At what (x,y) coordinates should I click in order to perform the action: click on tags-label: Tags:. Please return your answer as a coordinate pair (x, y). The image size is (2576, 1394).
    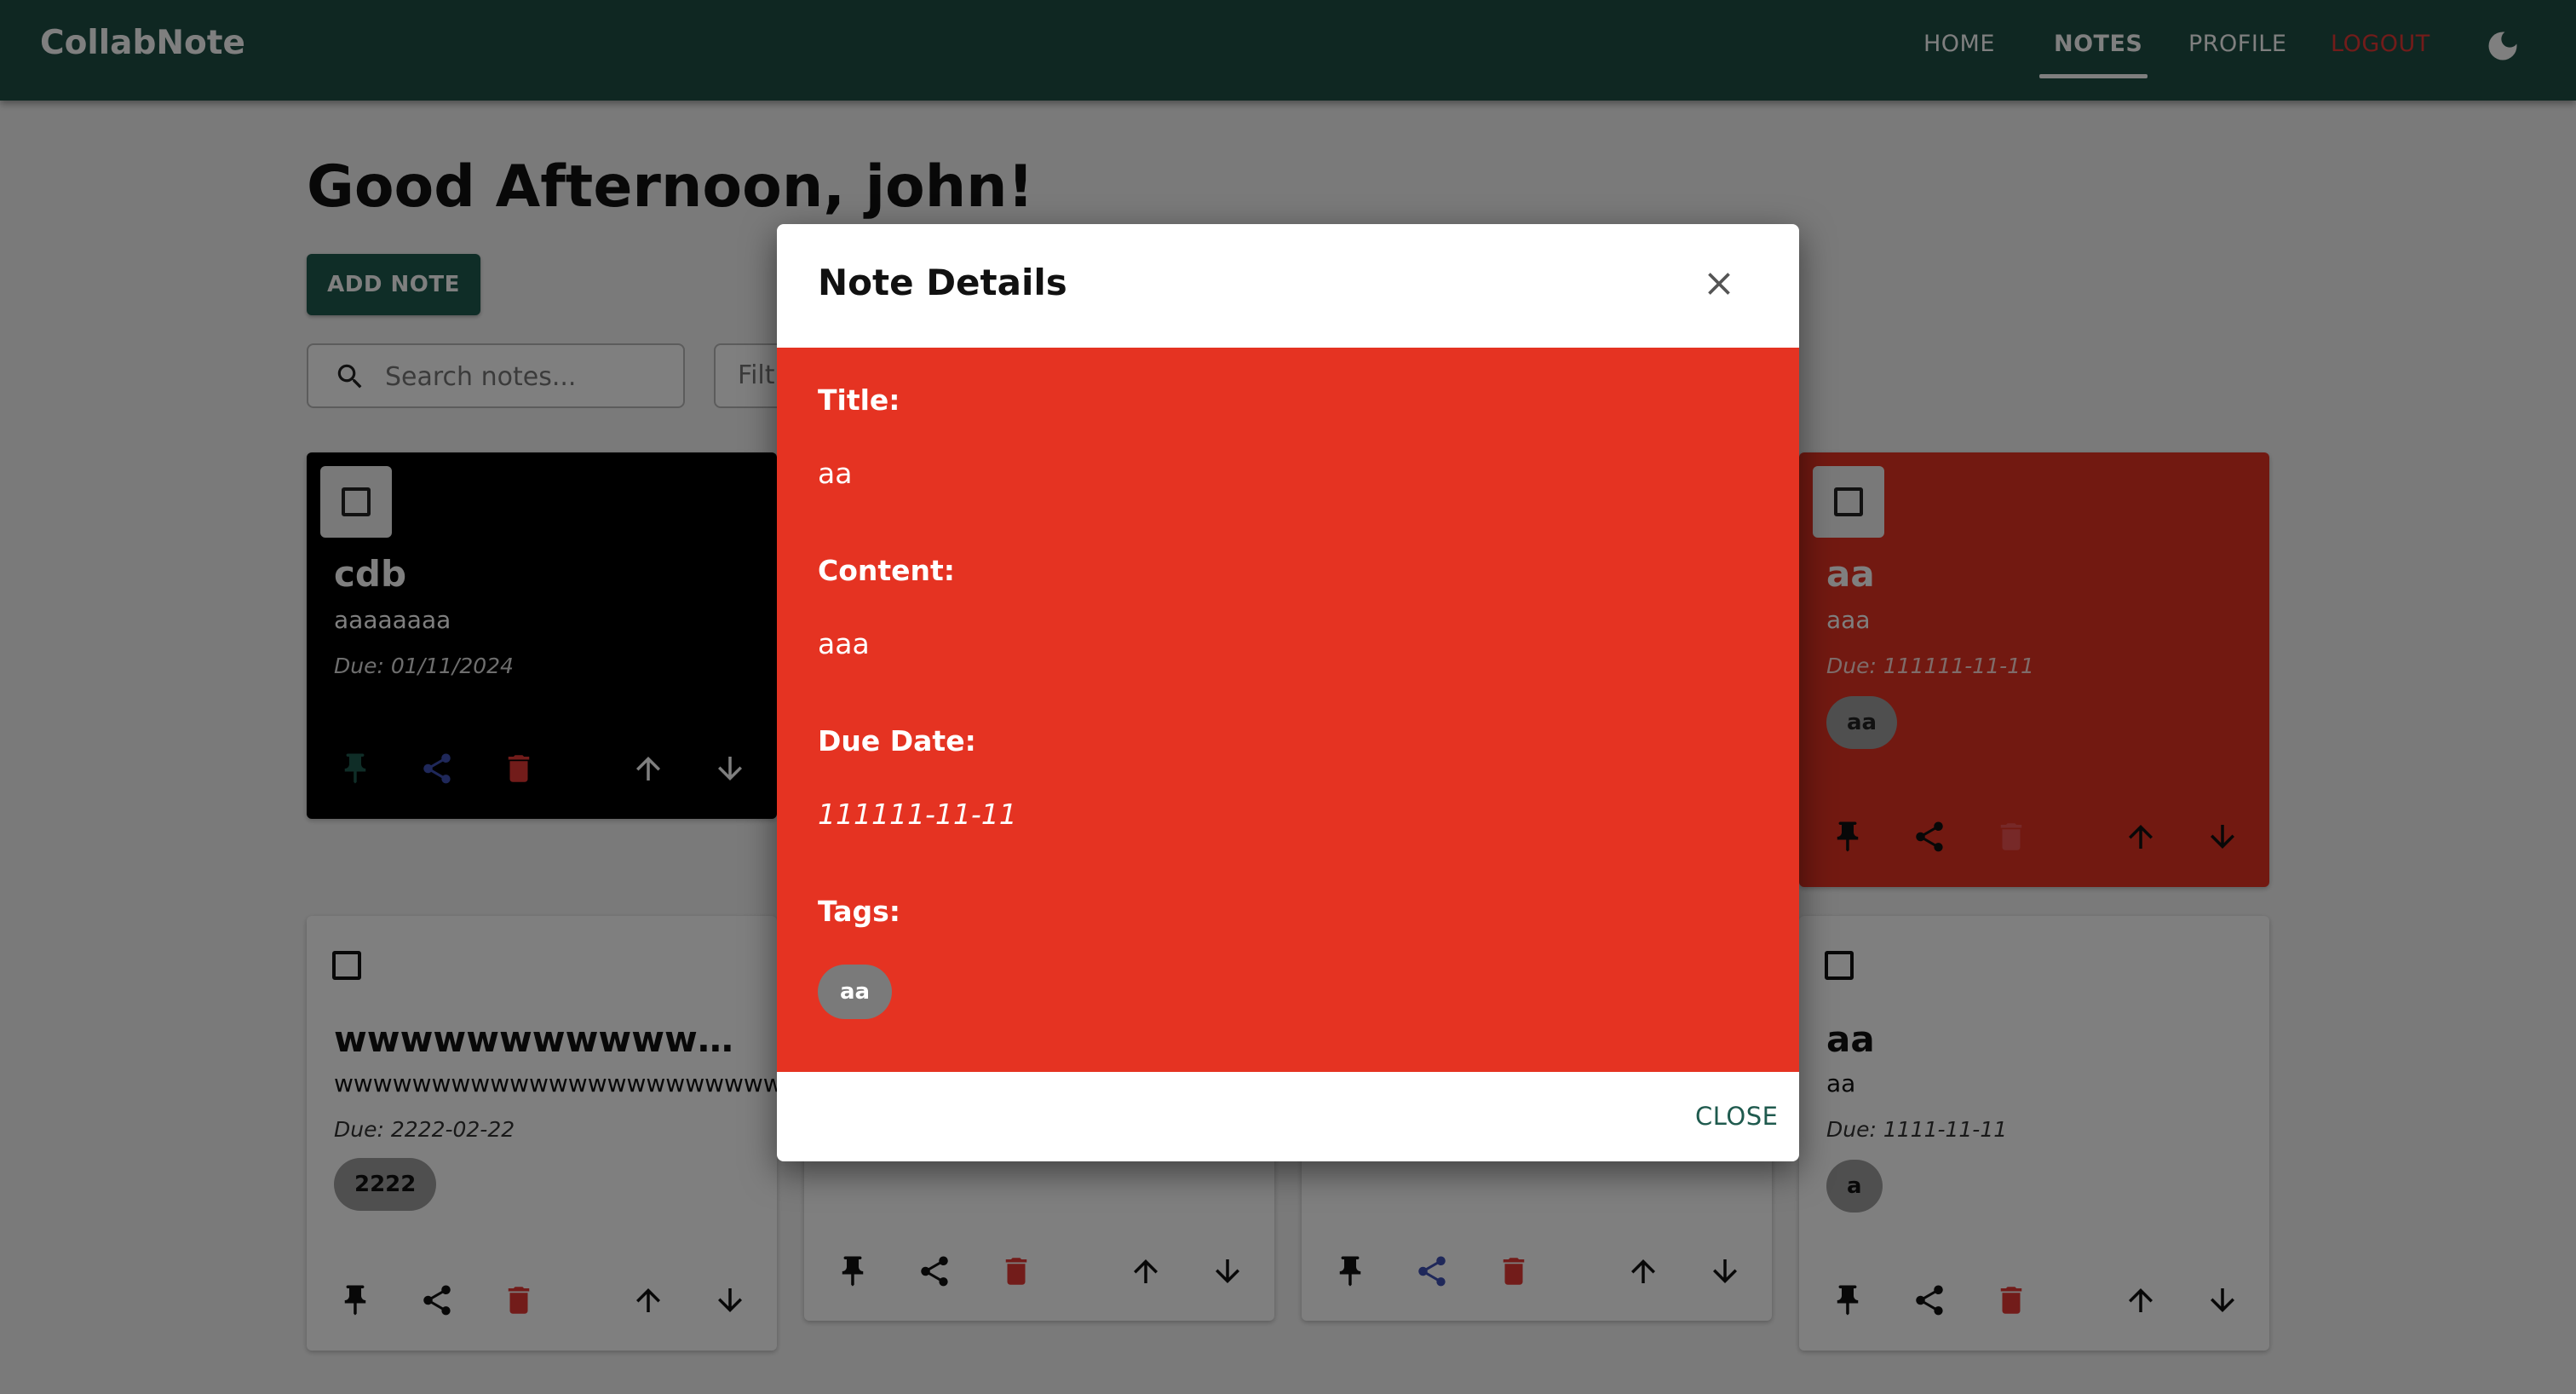
    Looking at the image, I should click on (859, 911).